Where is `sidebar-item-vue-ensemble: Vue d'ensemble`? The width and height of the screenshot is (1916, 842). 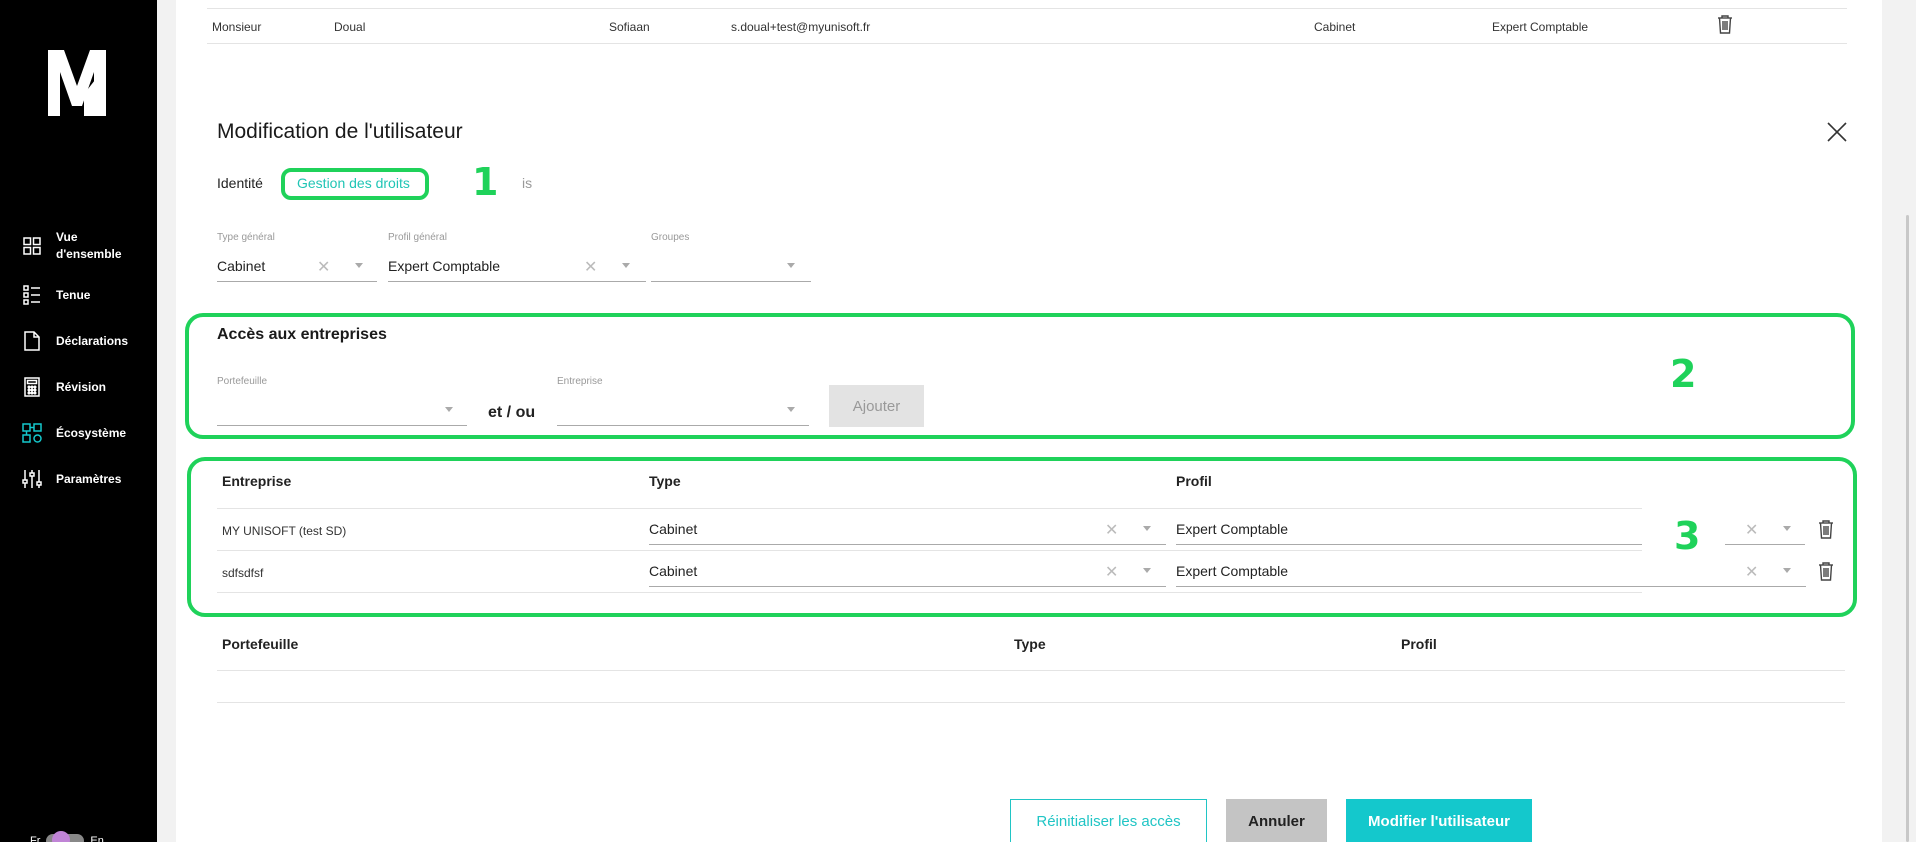
sidebar-item-vue-ensemble: Vue d'ensemble is located at coordinates (78, 246).